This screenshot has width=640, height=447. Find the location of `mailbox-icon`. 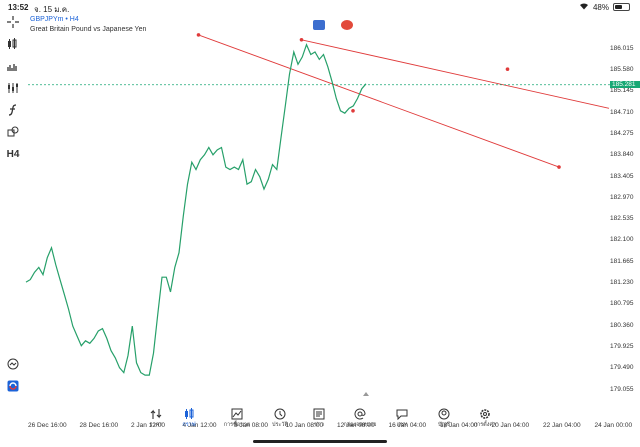

mailbox-icon is located at coordinates (360, 414).